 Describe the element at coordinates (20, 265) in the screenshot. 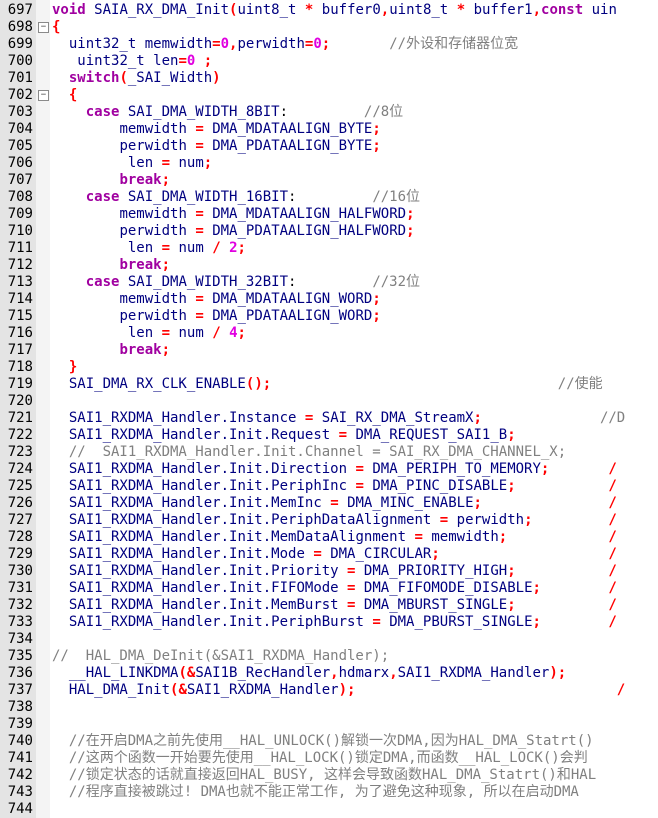

I see `line-number: 712` at that location.